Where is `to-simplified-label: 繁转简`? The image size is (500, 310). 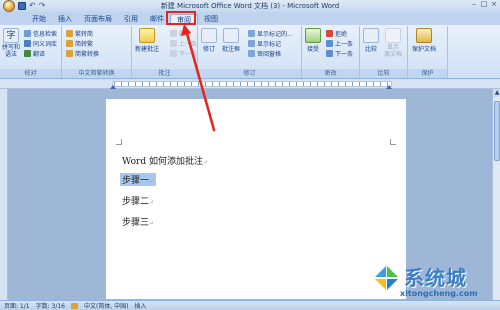 to-simplified-label: 繁转简 is located at coordinates (84, 34).